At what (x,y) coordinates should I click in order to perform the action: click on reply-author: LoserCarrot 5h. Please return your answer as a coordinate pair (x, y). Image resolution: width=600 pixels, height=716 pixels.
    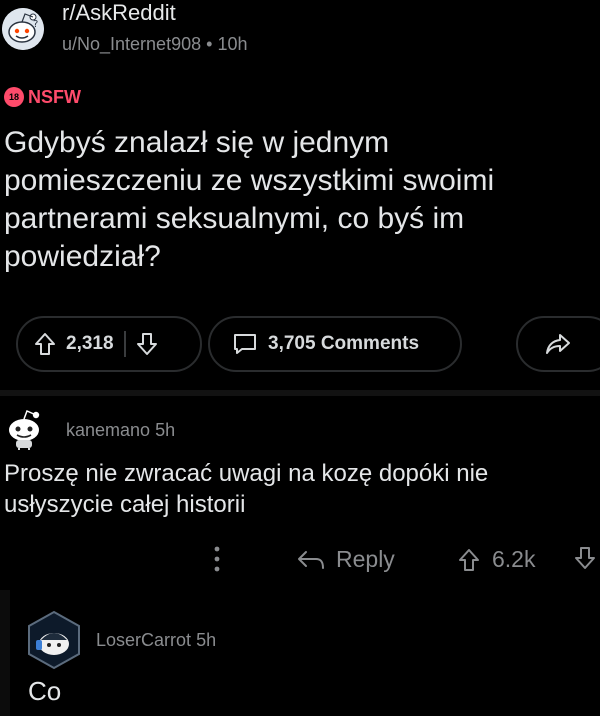
    Looking at the image, I should click on (156, 640).